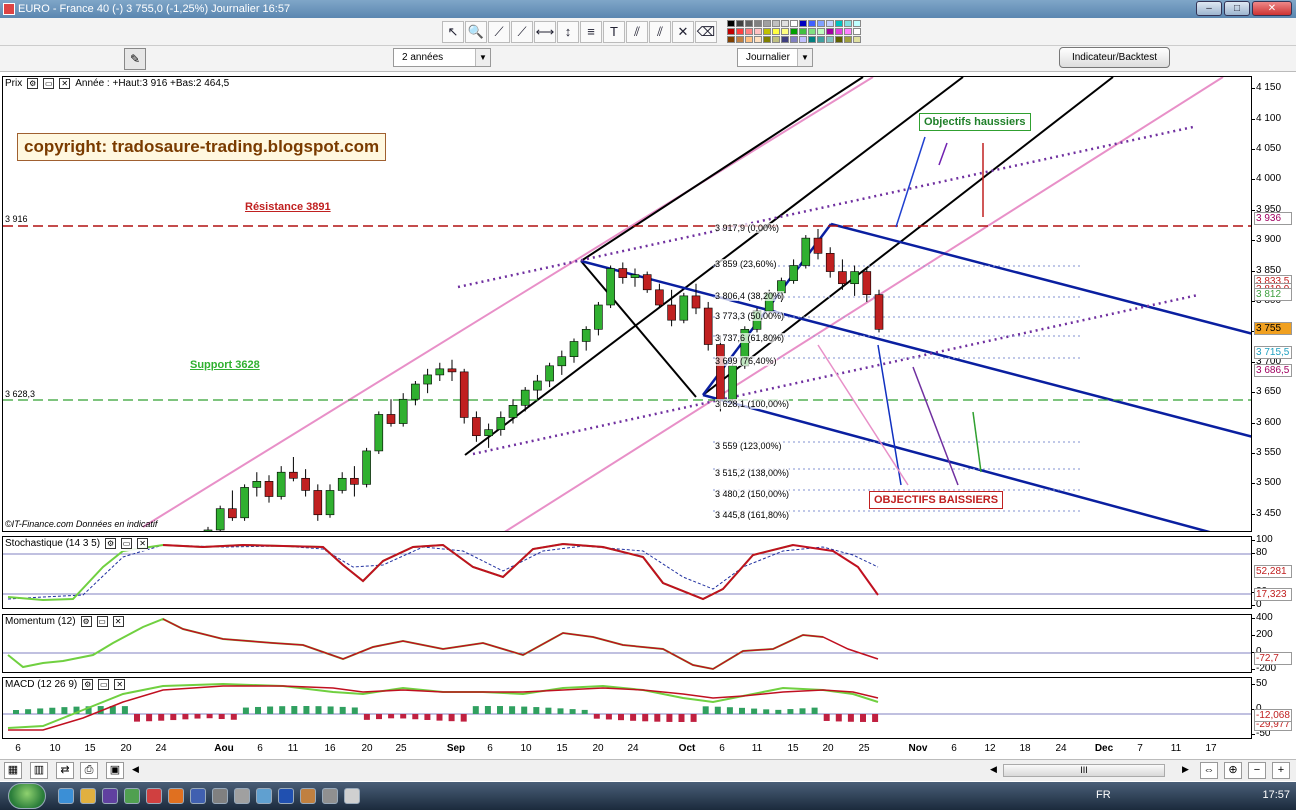 The height and width of the screenshot is (810, 1296). What do you see at coordinates (13, 770) in the screenshot?
I see `grid-icon: ▦` at bounding box center [13, 770].